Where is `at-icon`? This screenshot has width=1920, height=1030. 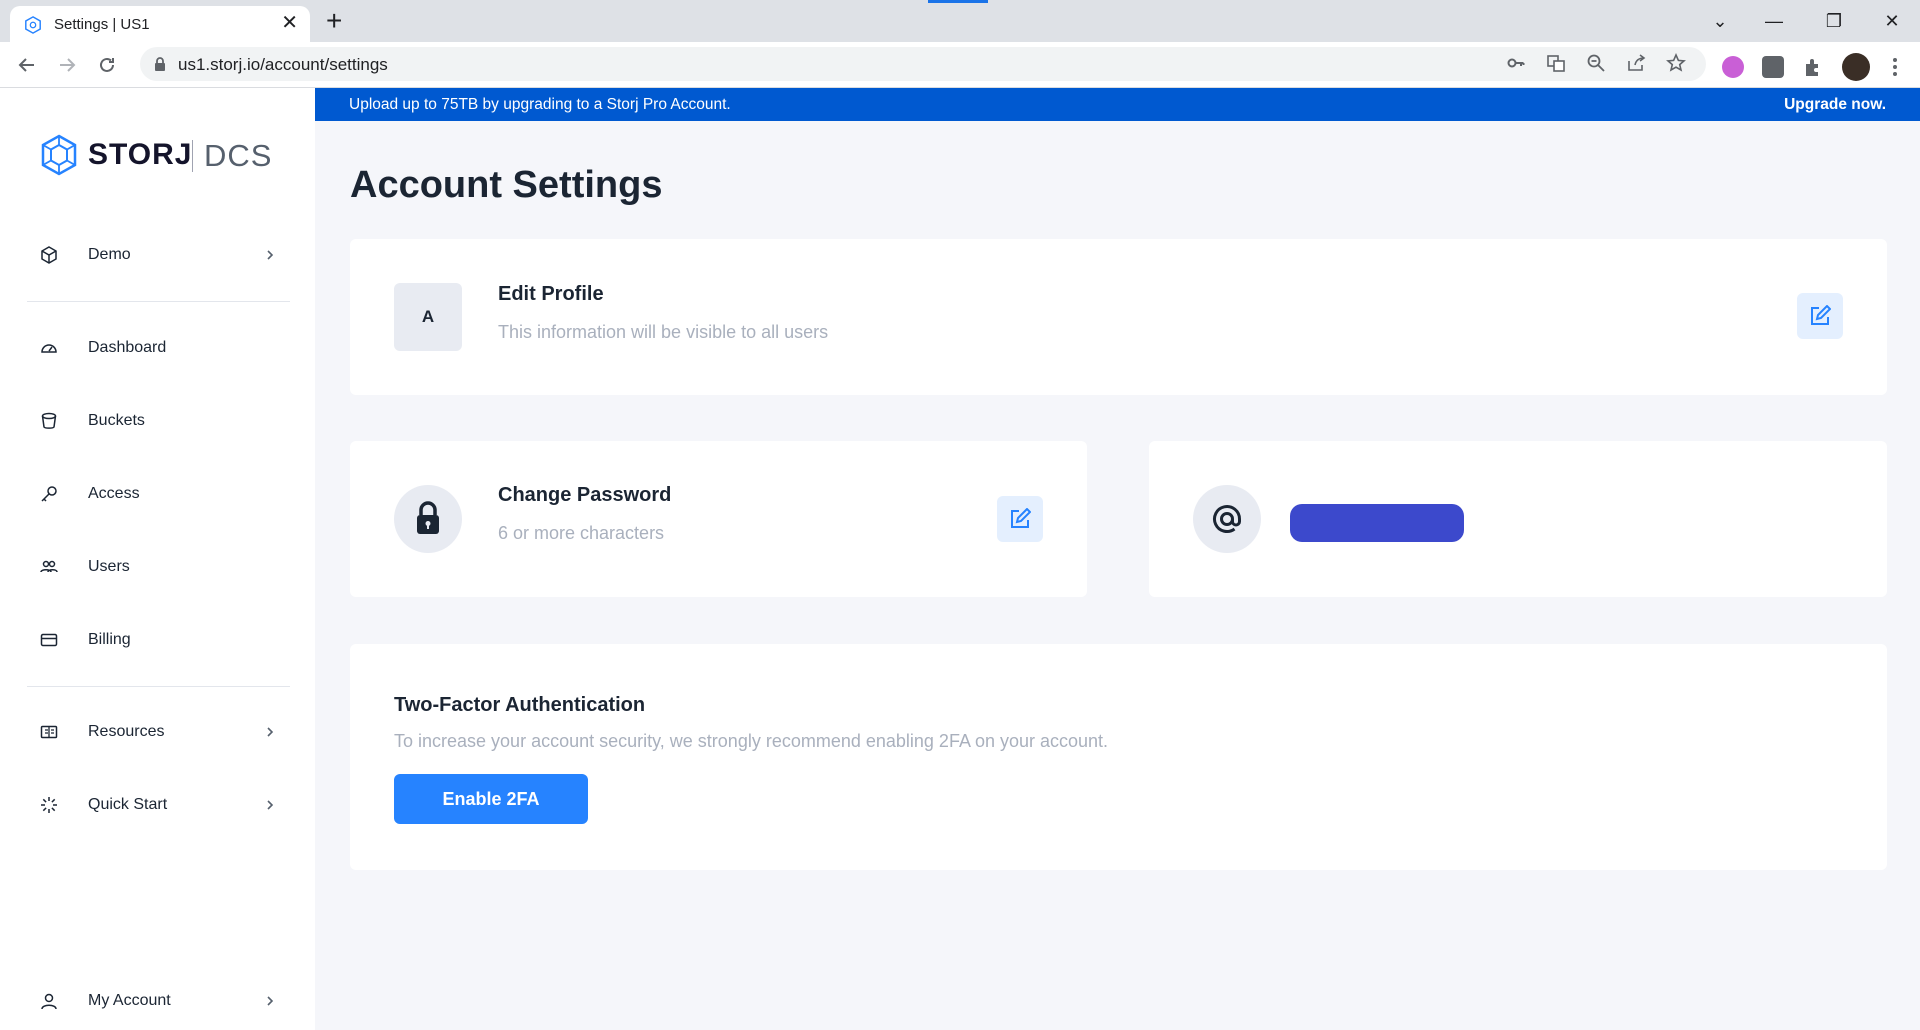 at-icon is located at coordinates (1227, 519).